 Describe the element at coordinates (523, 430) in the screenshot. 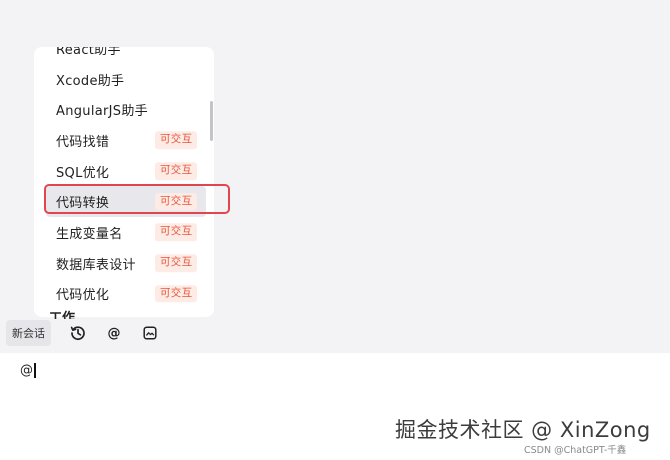

I see `watermark-main: 掘金技术社区 @ XinZong` at that location.